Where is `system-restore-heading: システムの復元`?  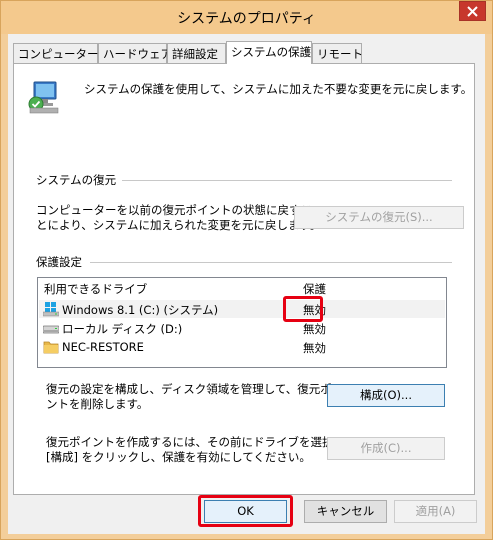
system-restore-heading: システムの復元 is located at coordinates (76, 180).